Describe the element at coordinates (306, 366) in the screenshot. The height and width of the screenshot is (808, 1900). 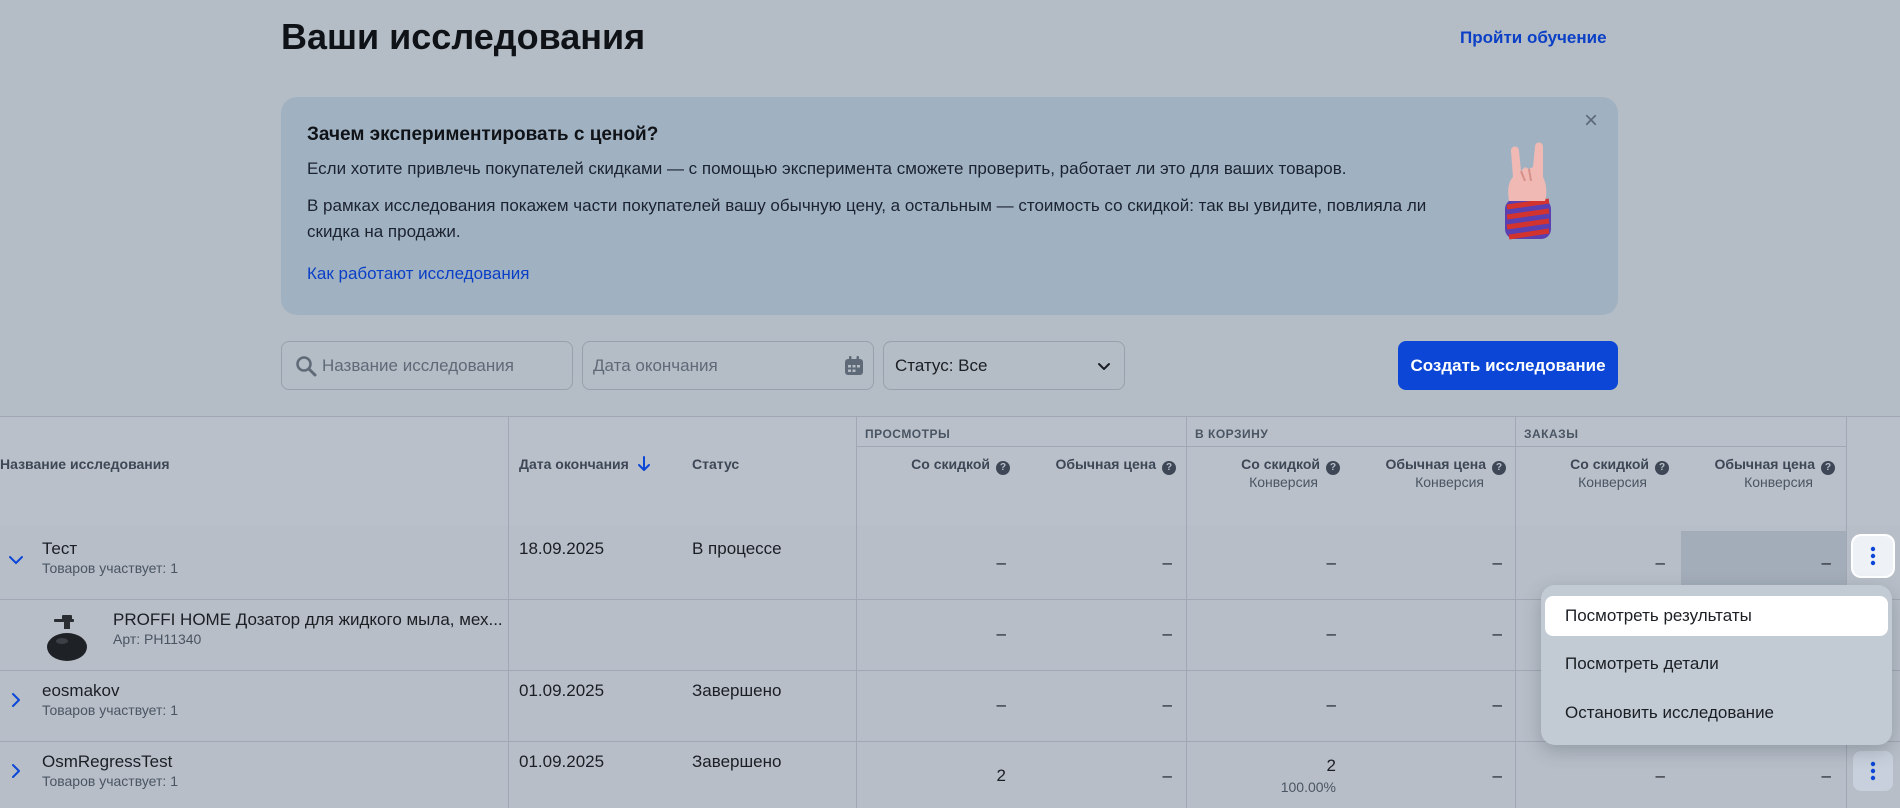
I see `search-icon` at that location.